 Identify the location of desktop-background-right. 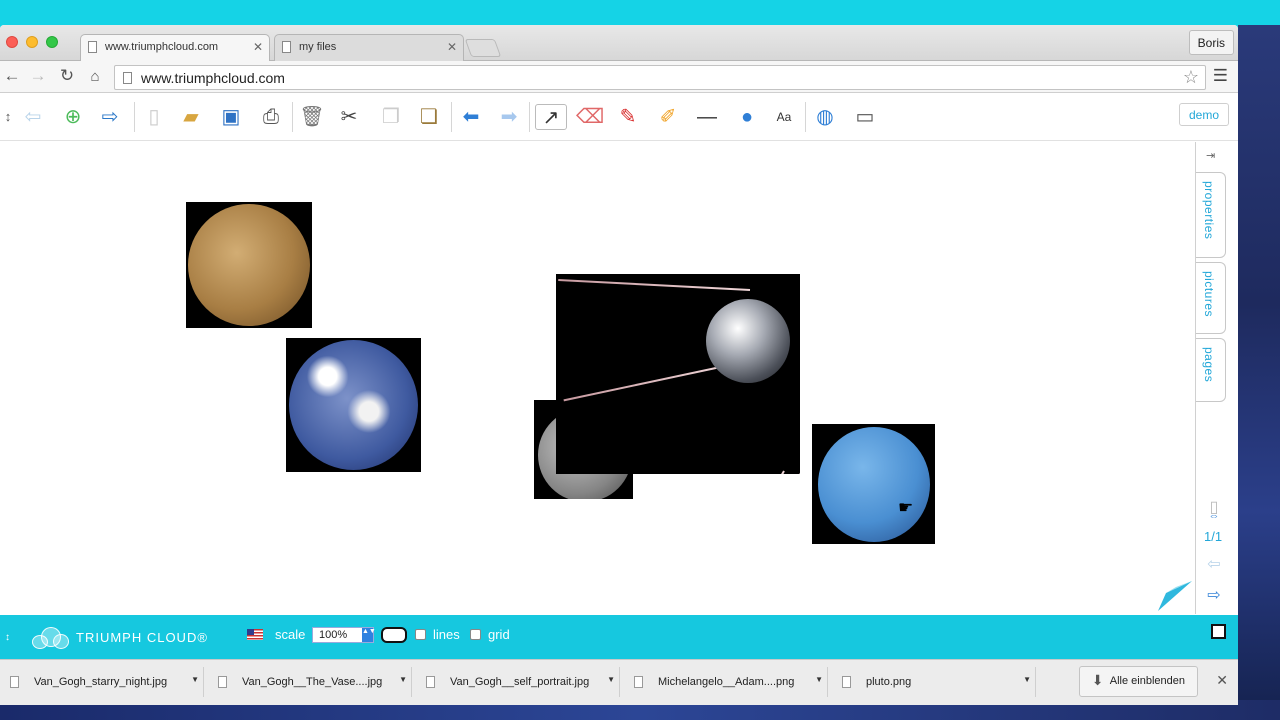
(1259, 372).